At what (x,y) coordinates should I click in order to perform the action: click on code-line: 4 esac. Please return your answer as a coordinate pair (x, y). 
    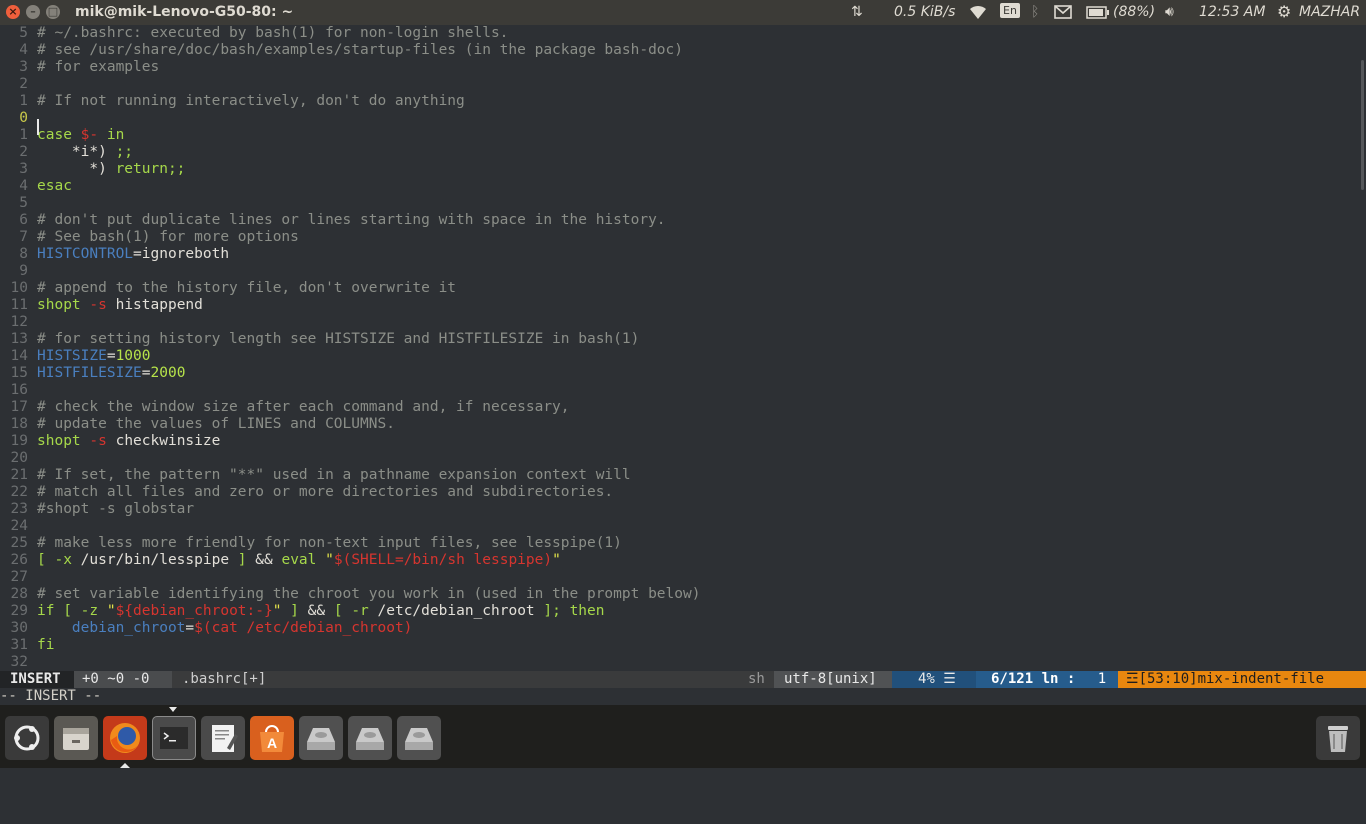
    Looking at the image, I should click on (679, 186).